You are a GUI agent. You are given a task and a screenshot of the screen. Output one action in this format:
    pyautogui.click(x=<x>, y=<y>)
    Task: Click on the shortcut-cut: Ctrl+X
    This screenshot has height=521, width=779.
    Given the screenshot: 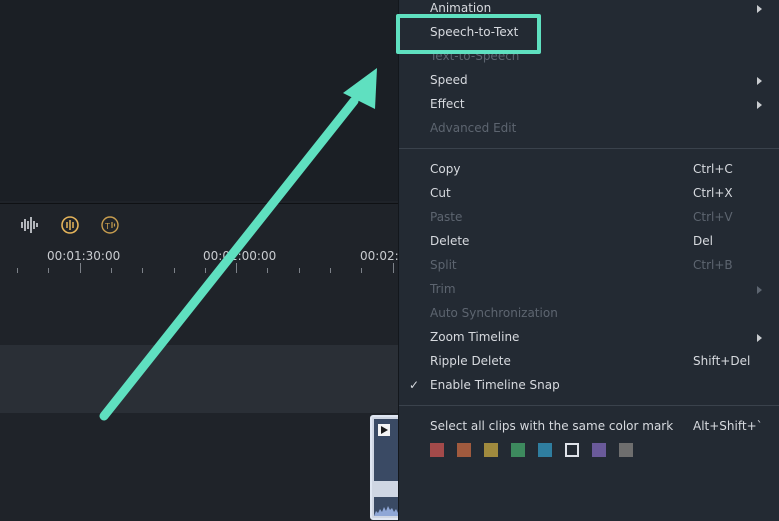 What is the action you would take?
    pyautogui.click(x=713, y=193)
    